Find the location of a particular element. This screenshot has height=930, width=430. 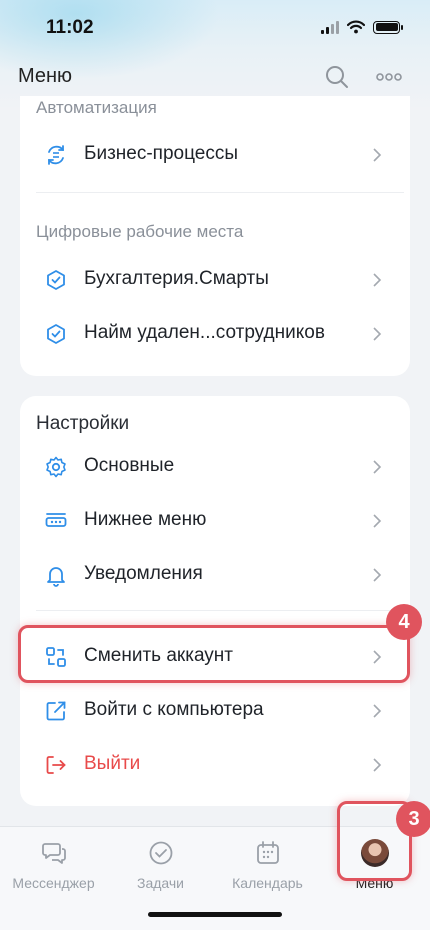

wifi-icon is located at coordinates (356, 27).